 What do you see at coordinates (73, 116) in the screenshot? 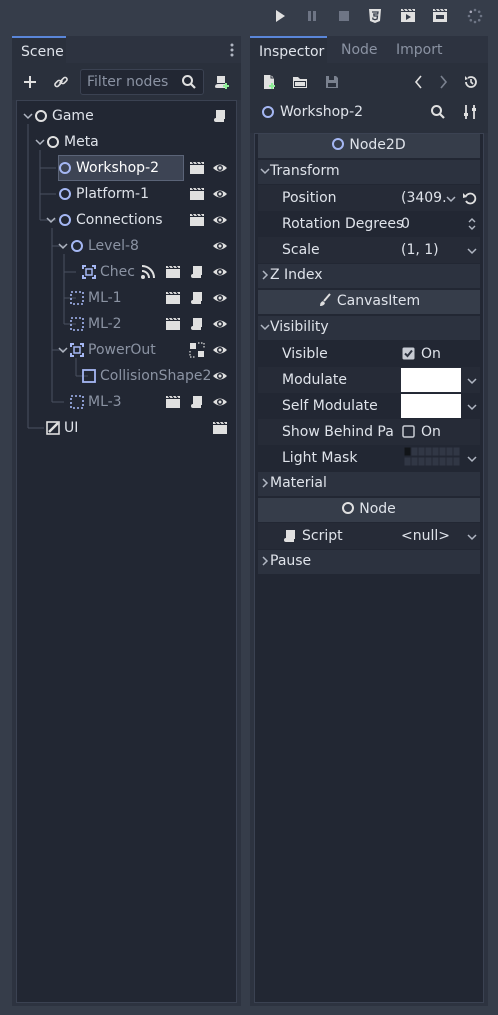
I see `tree-item-label: Game` at bounding box center [73, 116].